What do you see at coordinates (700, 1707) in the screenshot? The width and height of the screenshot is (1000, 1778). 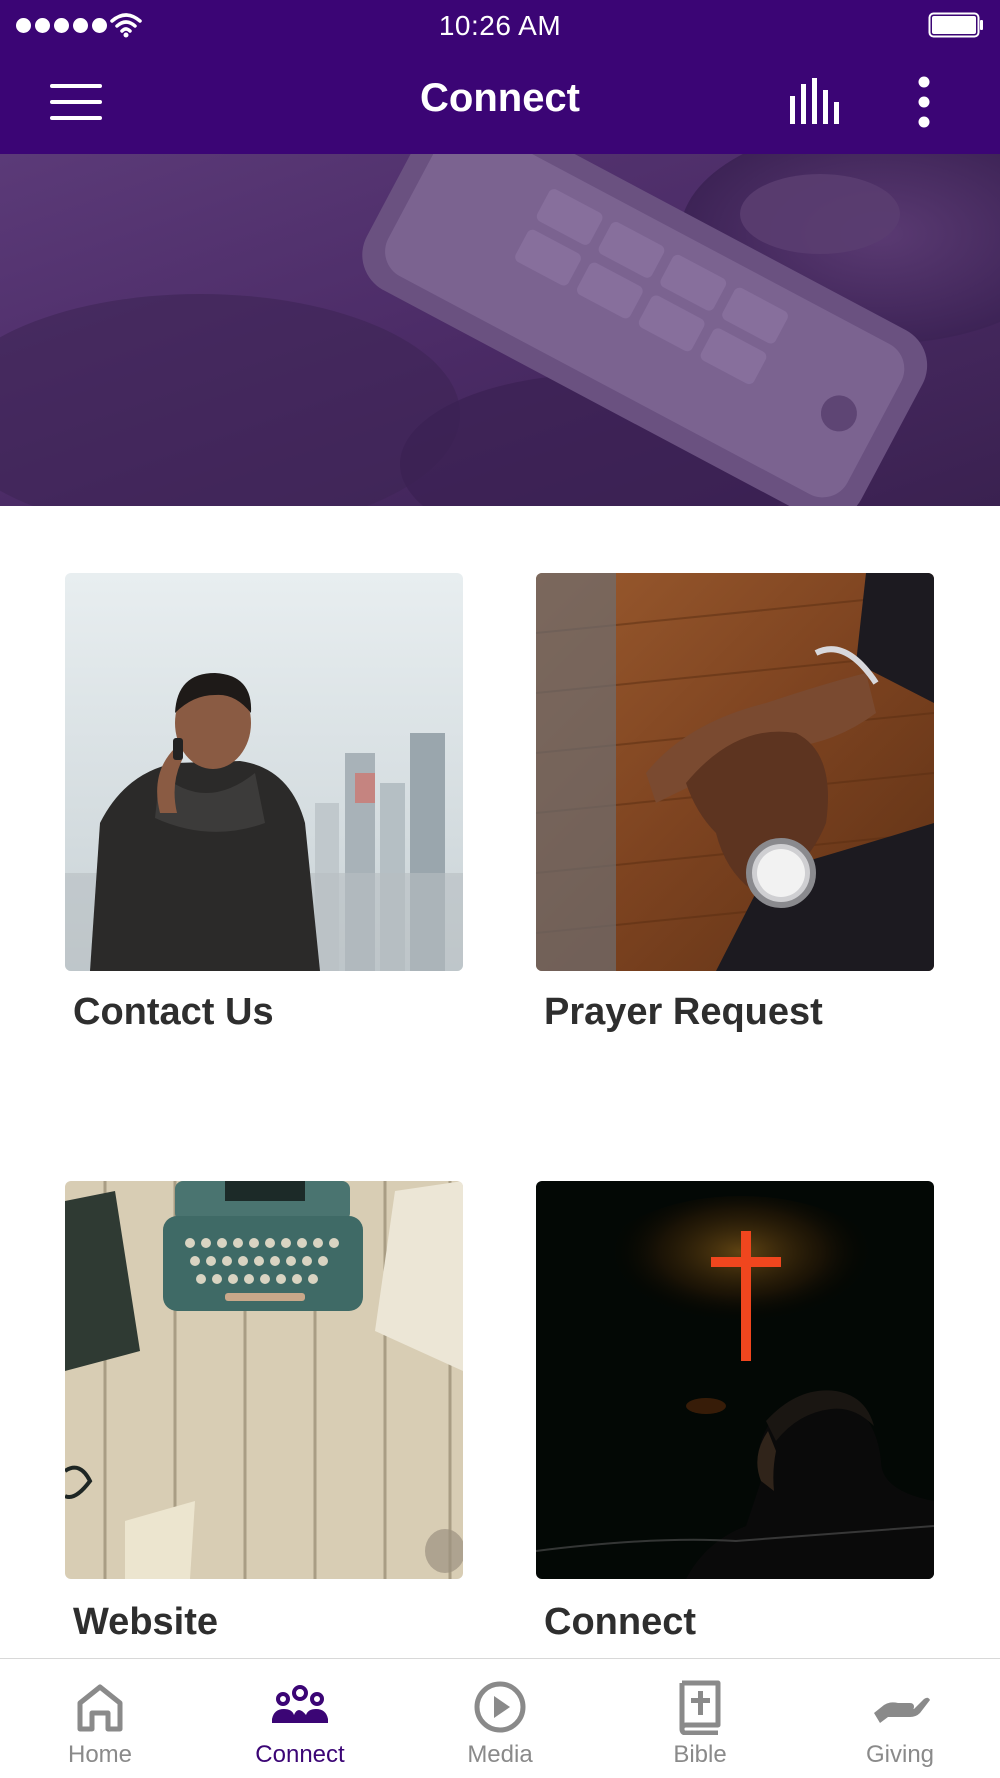 I see `bible-icon` at bounding box center [700, 1707].